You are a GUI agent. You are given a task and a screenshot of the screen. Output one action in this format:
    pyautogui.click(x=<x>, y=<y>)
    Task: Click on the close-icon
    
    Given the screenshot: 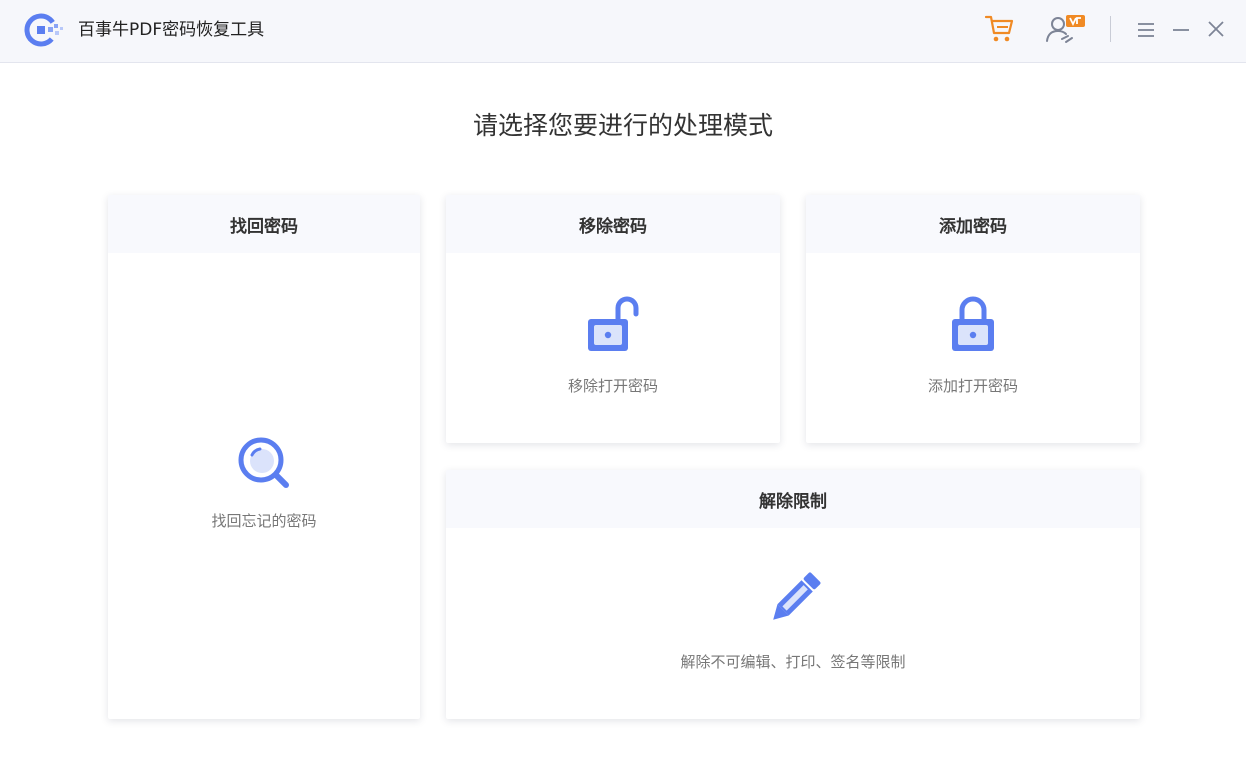 What is the action you would take?
    pyautogui.click(x=1216, y=29)
    